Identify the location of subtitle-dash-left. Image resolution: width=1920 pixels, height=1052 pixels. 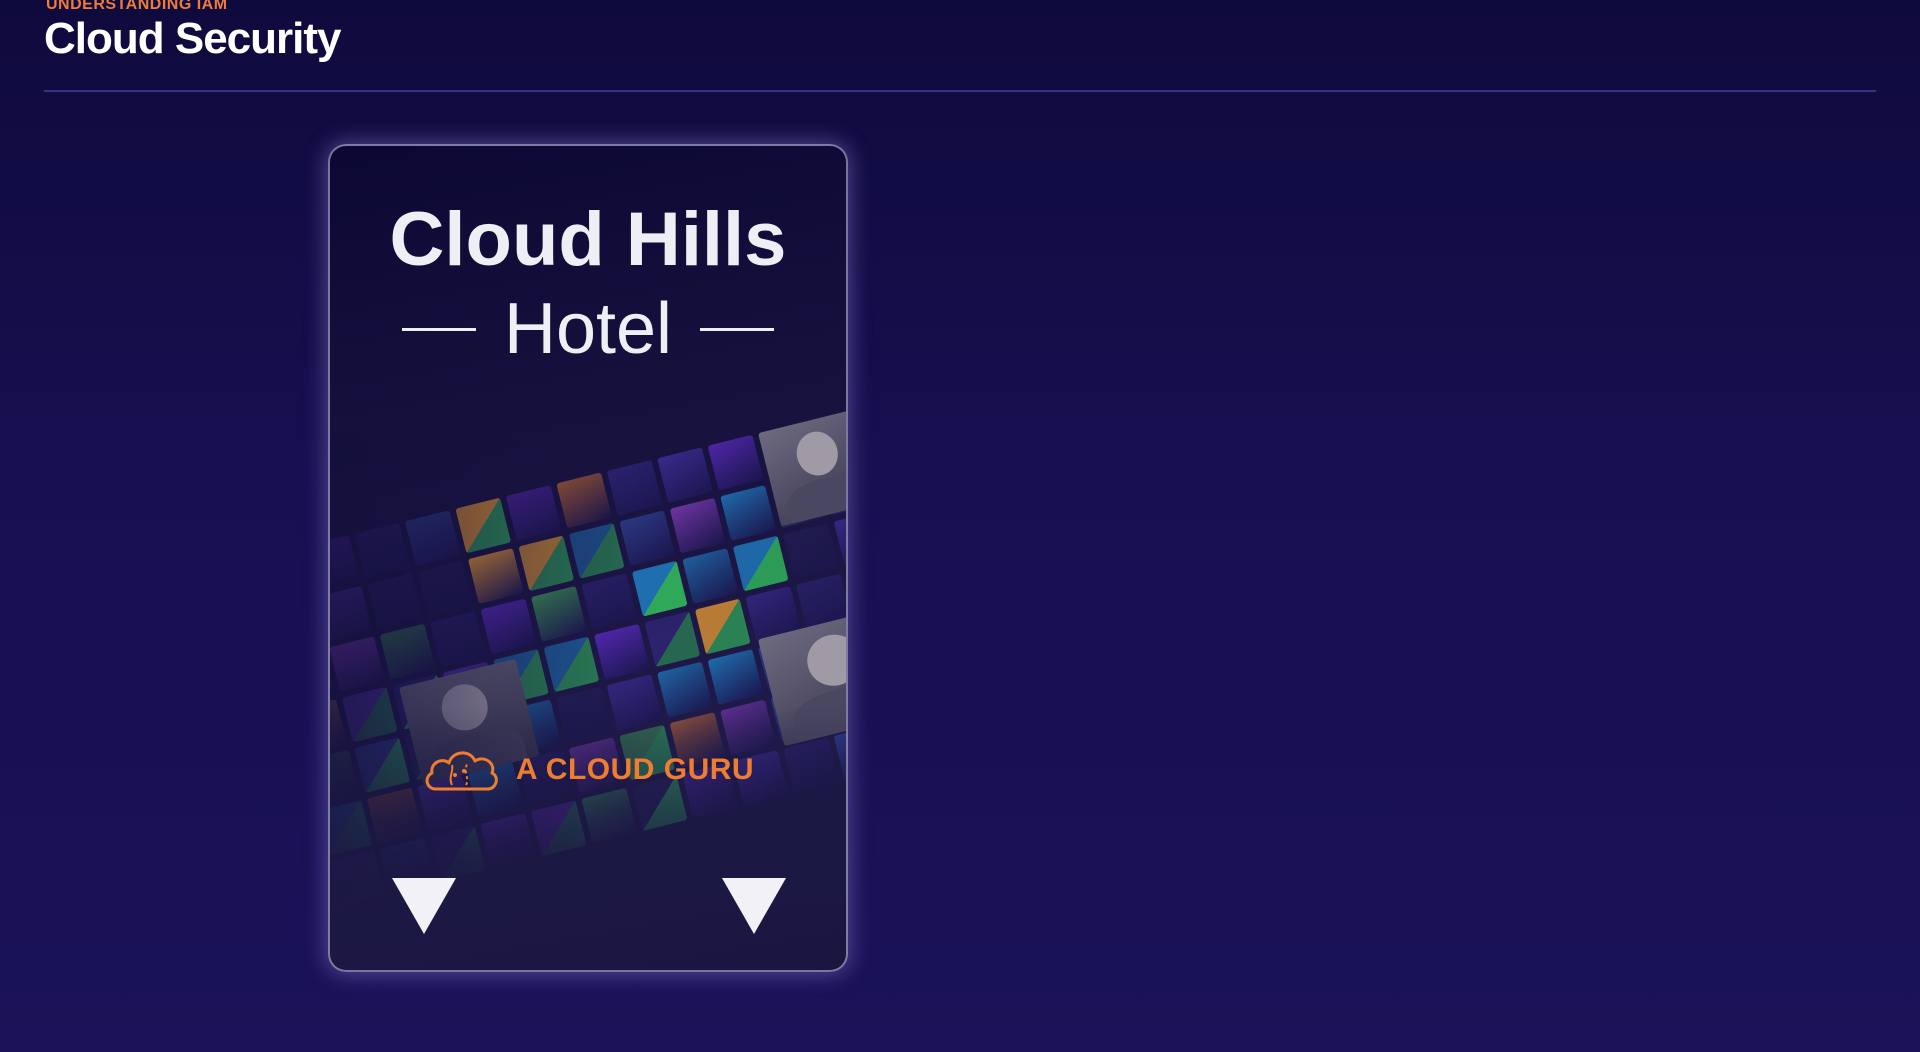
(438, 329).